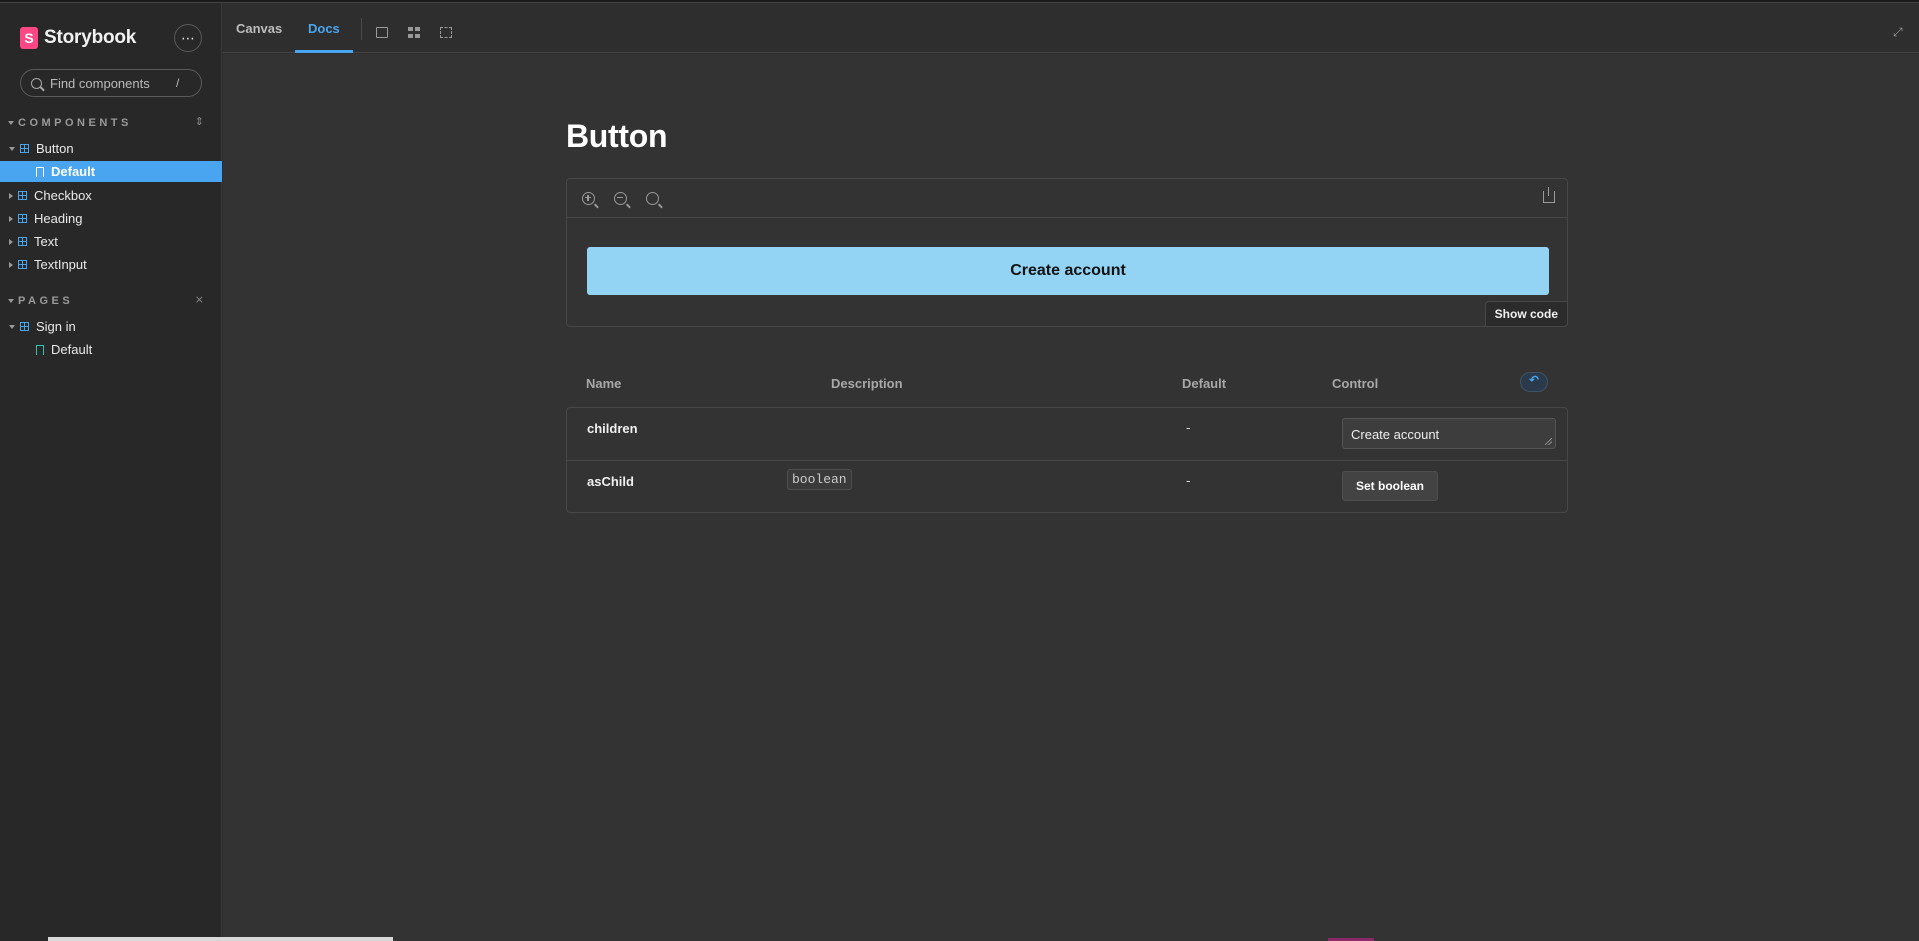 Image resolution: width=1919 pixels, height=941 pixels. What do you see at coordinates (259, 28) in the screenshot?
I see `tab-canvas: Canvas` at bounding box center [259, 28].